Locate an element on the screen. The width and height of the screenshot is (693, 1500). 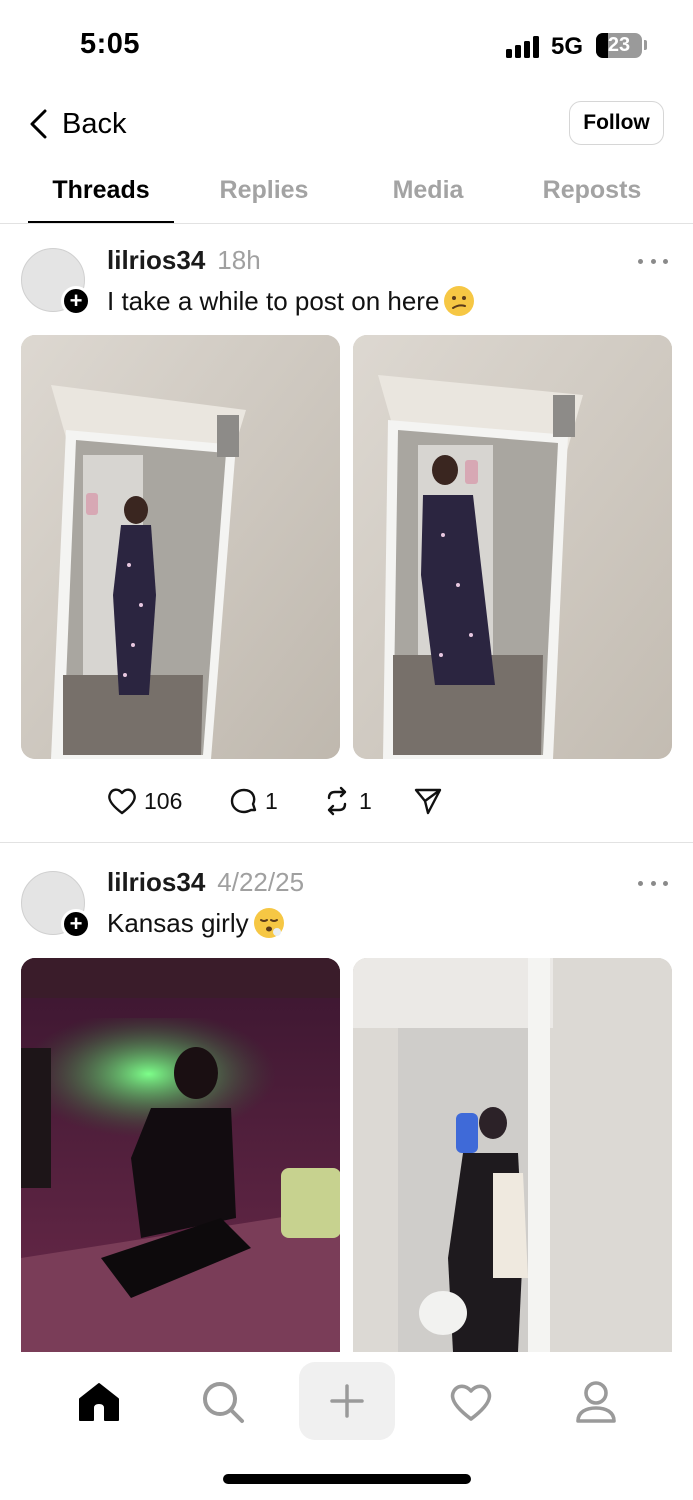
tab-media: Media is located at coordinates (428, 190).